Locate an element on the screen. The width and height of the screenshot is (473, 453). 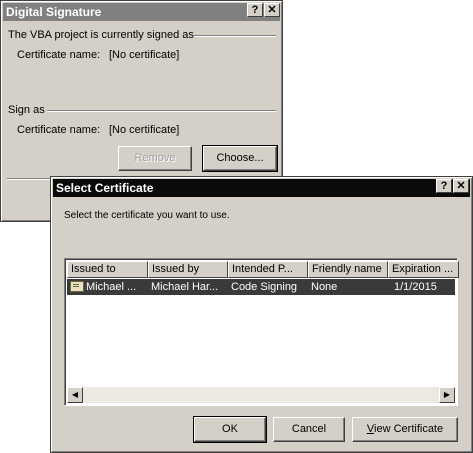
select-certificate-title: Select Certificate is located at coordinates (105, 188).